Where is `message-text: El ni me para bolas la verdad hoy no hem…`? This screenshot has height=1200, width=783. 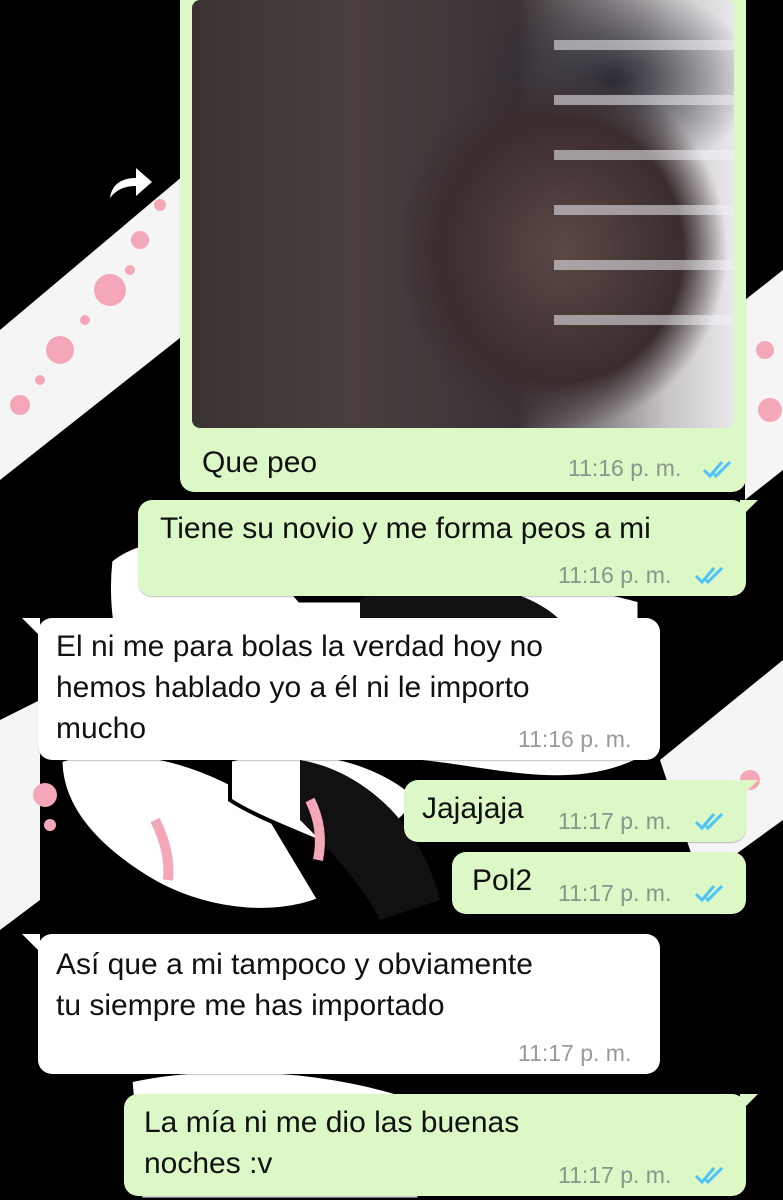
message-text: El ni me para bolas la verdad hoy no hem… is located at coordinates (299, 687).